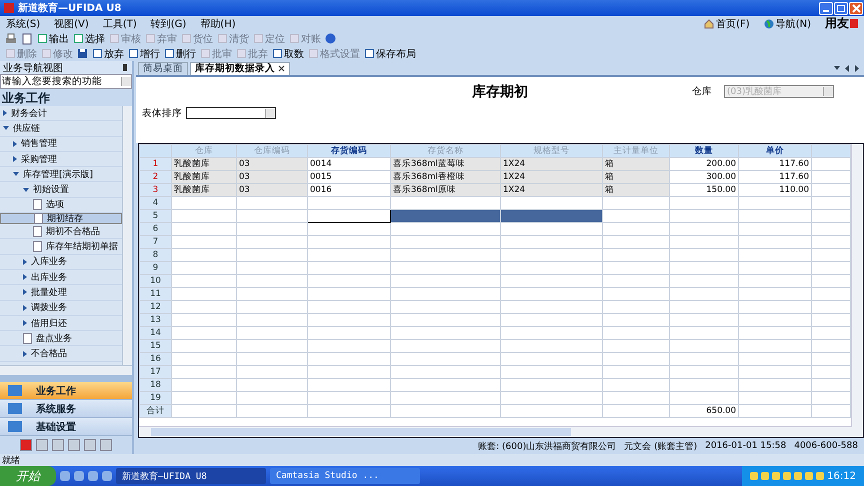  Describe the element at coordinates (704, 151) in the screenshot. I see `column-header: 数量` at that location.